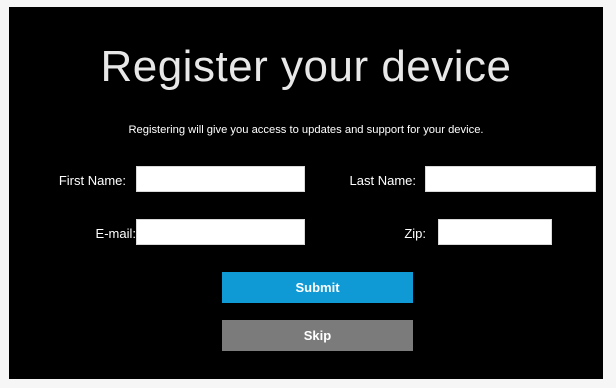 The height and width of the screenshot is (388, 616). What do you see at coordinates (306, 66) in the screenshot?
I see `page-title: Register your device` at bounding box center [306, 66].